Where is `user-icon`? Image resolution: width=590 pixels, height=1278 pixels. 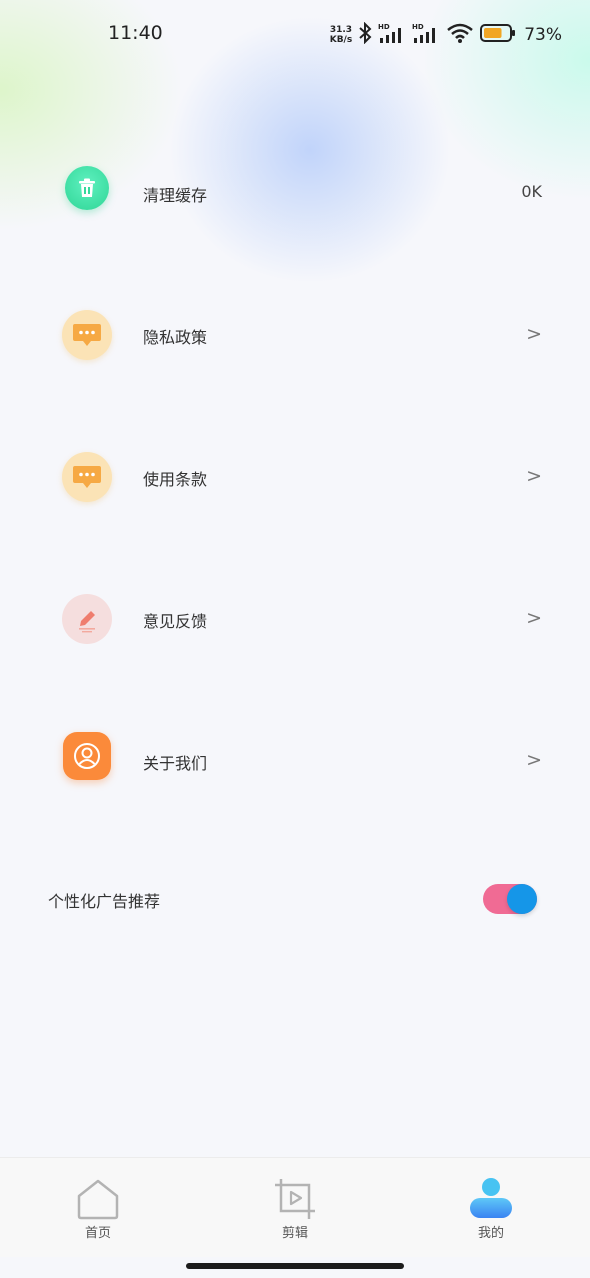 user-icon is located at coordinates (491, 1199).